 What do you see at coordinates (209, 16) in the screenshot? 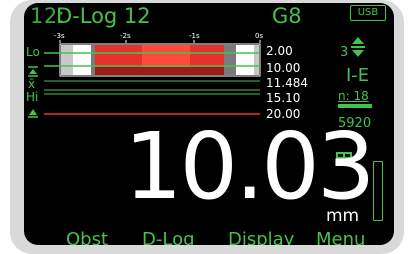
I see `top-status-bar: 12: D-Log 12 G8 USB` at bounding box center [209, 16].